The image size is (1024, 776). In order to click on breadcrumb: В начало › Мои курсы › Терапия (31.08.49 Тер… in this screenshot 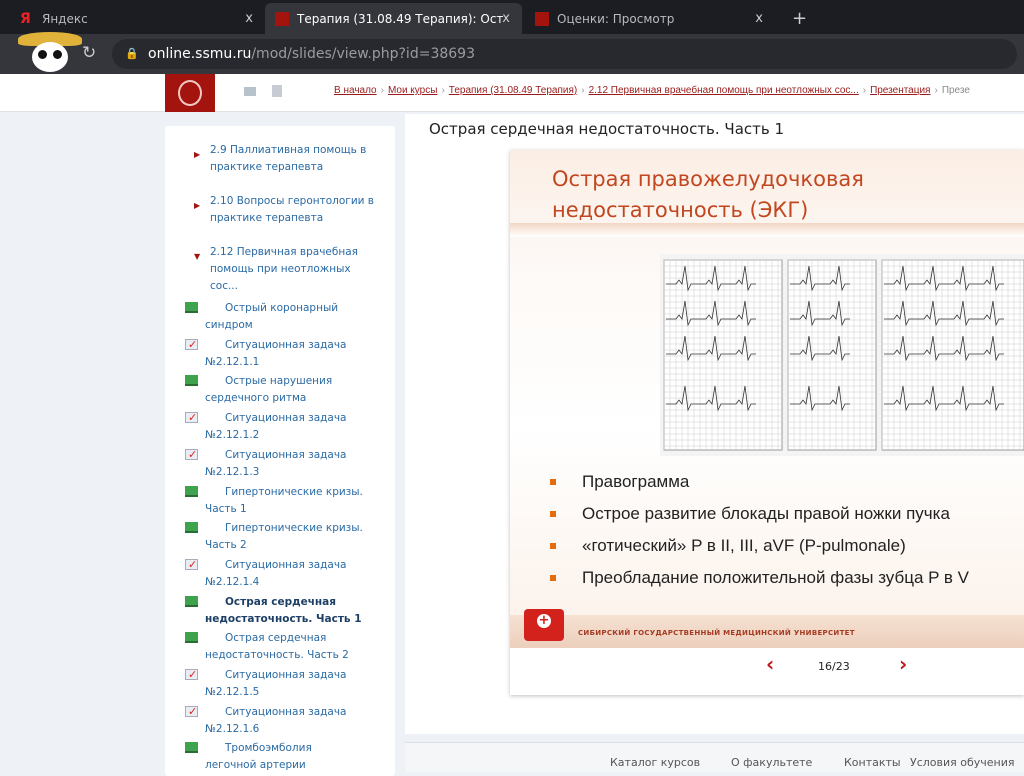, I will do `click(652, 90)`.